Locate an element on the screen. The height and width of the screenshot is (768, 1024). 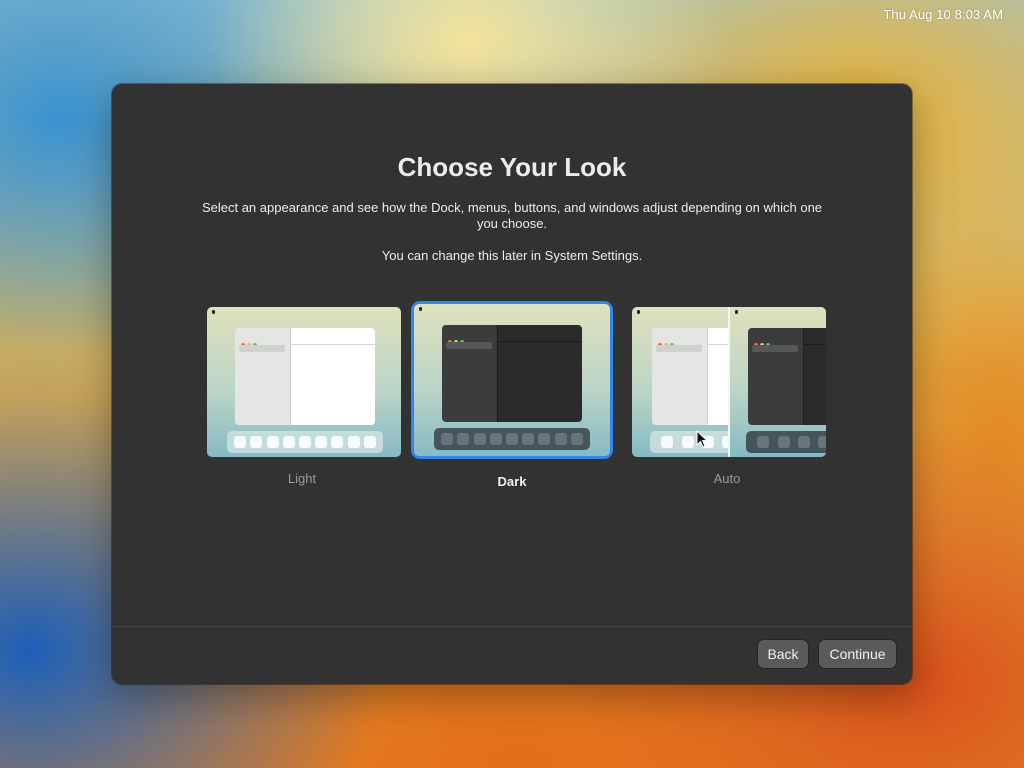
appearance-option-dark: Dark is located at coordinates (512, 395).